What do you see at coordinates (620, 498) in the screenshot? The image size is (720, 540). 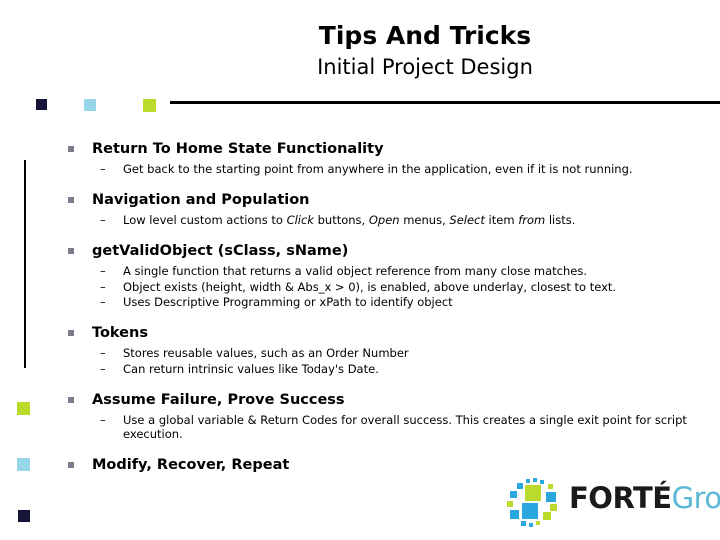 I see `logo-name-forte: FORTÉ` at bounding box center [620, 498].